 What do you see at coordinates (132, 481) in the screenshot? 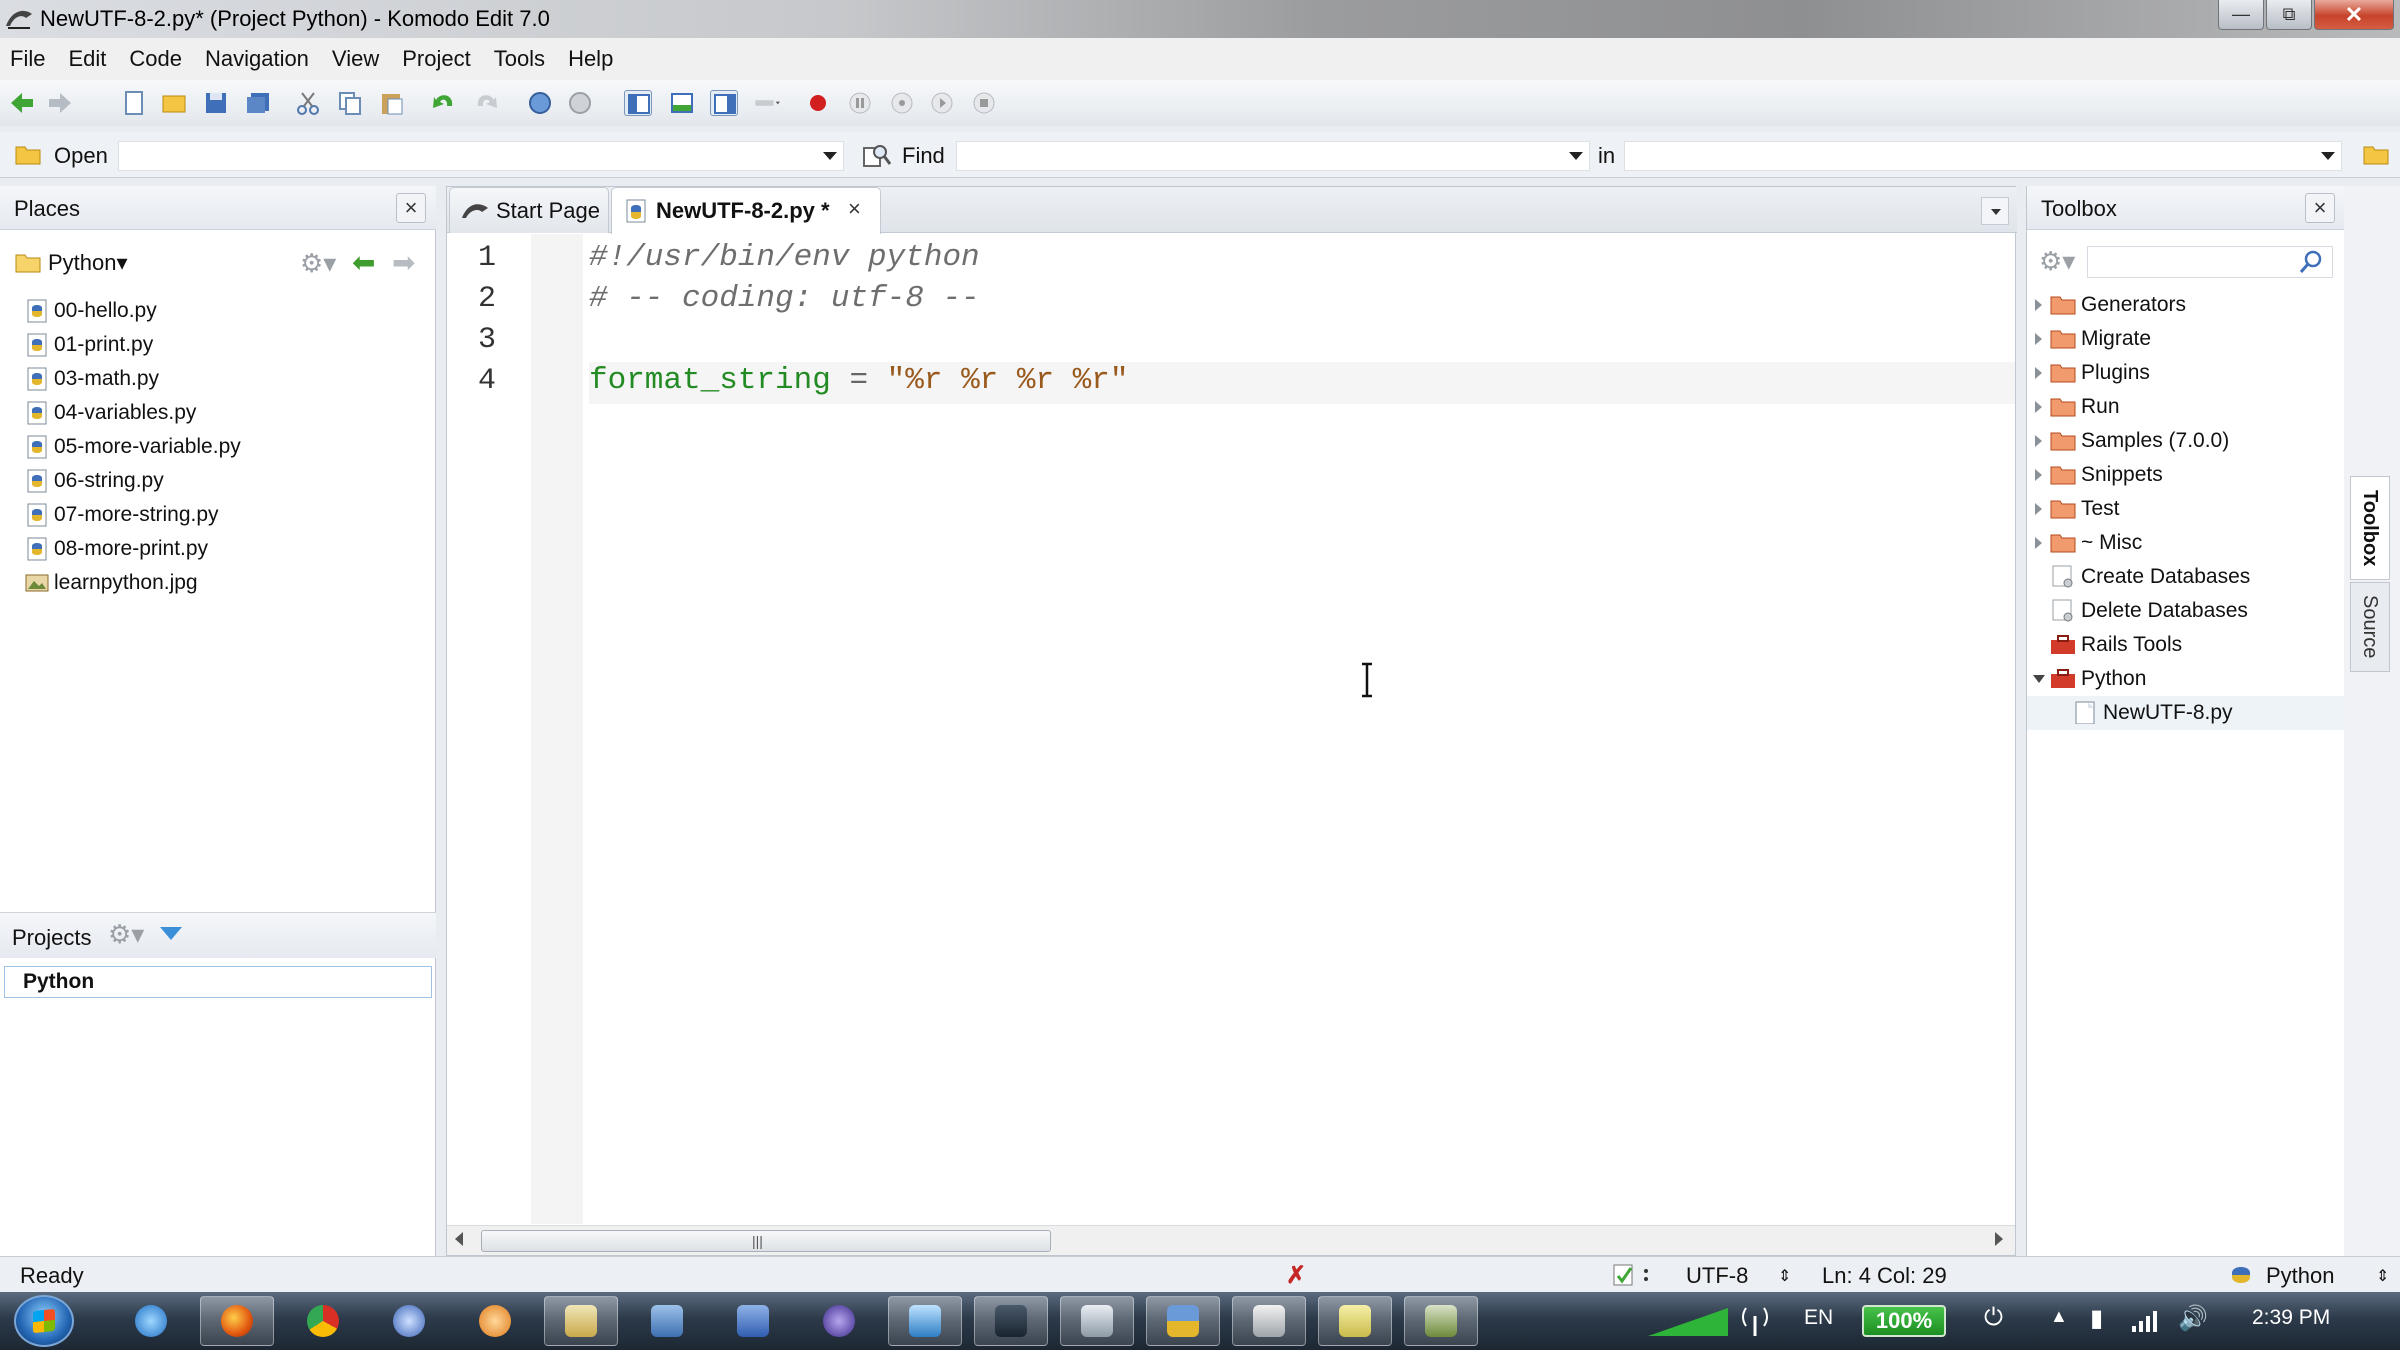
I see `file-item: 06-string.py` at bounding box center [132, 481].